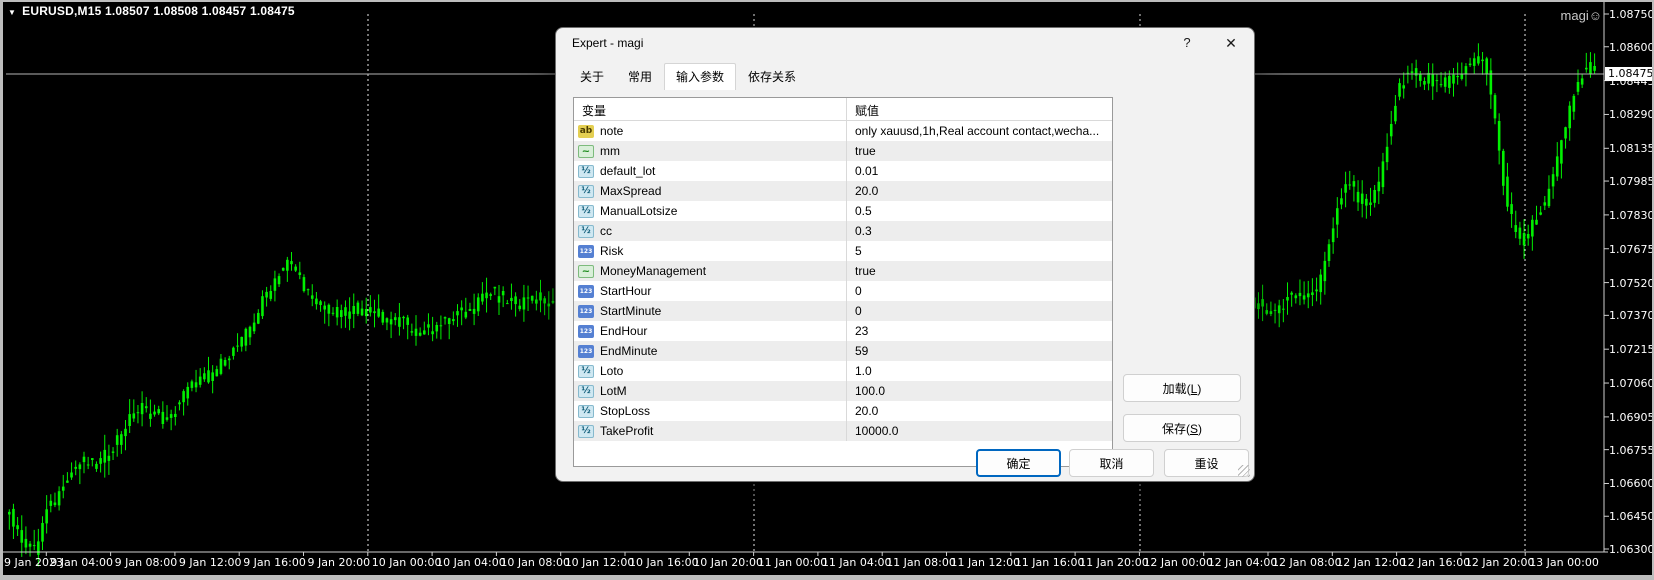  I want to click on price-axis-label: 1.07370, so click(1631, 316).